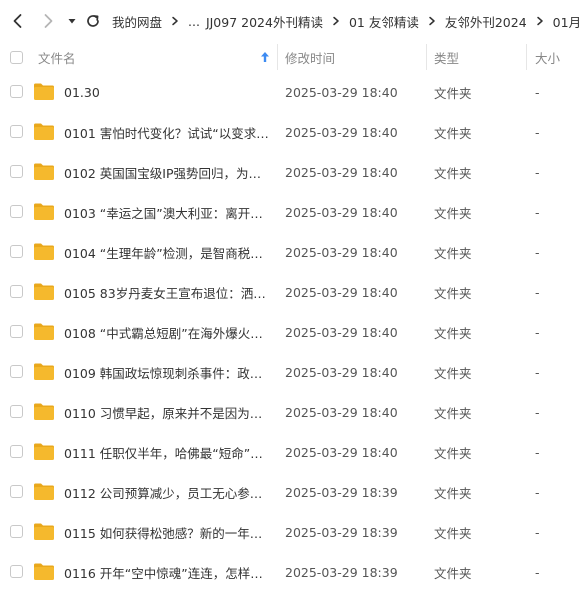 The width and height of the screenshot is (585, 596). Describe the element at coordinates (16, 57) in the screenshot. I see `select-all-checkbox` at that location.